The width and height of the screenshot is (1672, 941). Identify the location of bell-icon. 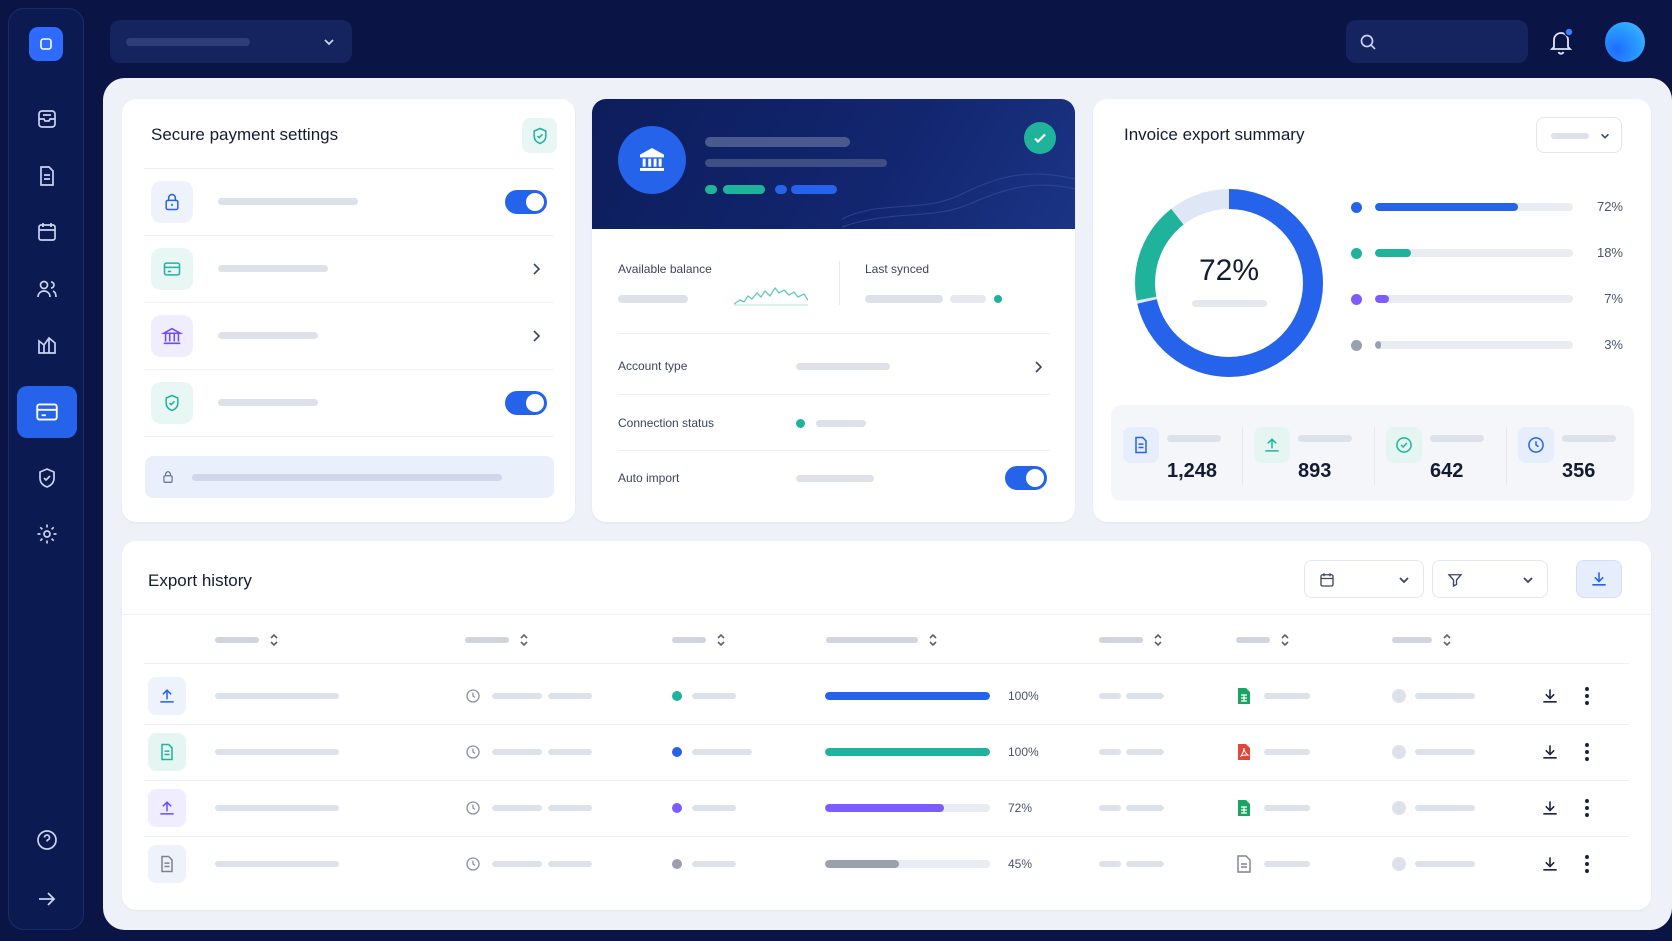
(1561, 41).